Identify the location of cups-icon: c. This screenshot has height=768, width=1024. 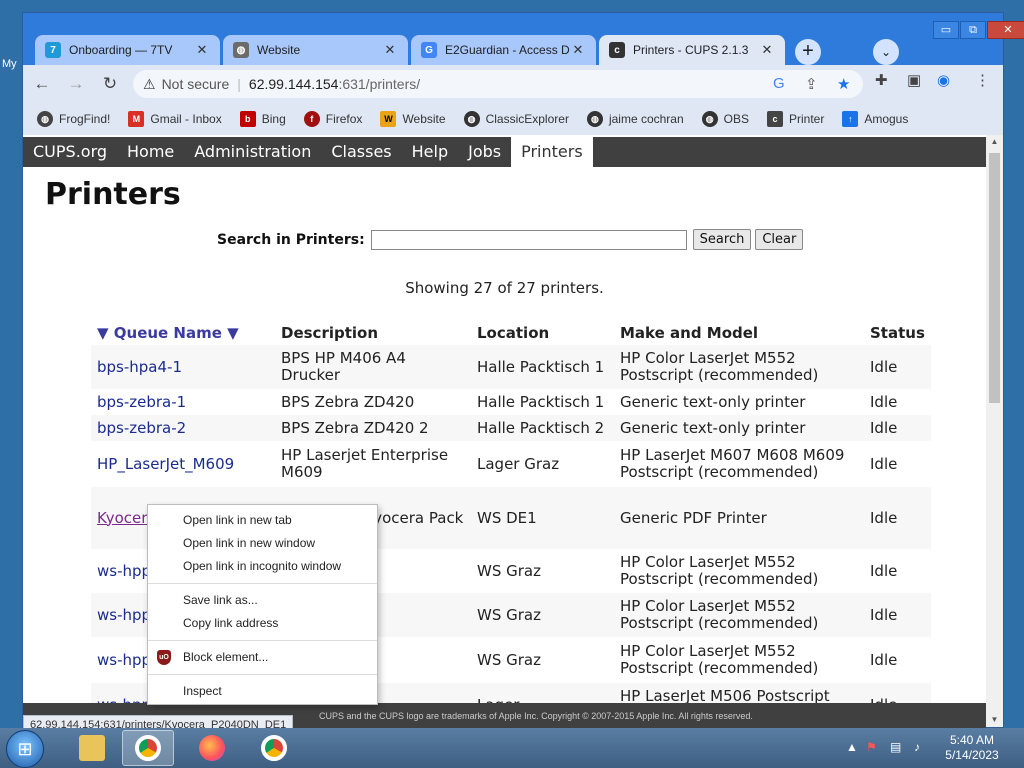
(774, 119).